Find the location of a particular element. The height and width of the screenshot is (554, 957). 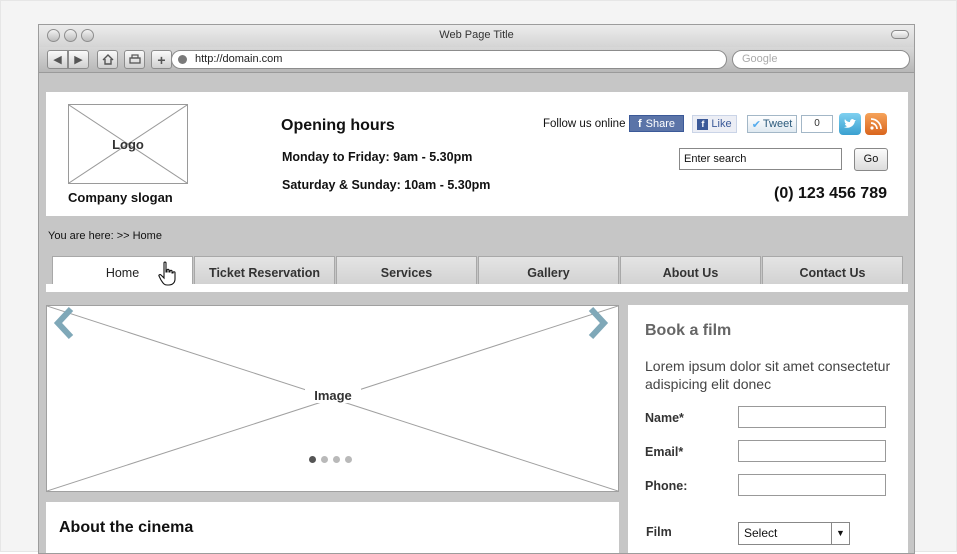

forward-arrow-icon: ▶ is located at coordinates (78, 60).